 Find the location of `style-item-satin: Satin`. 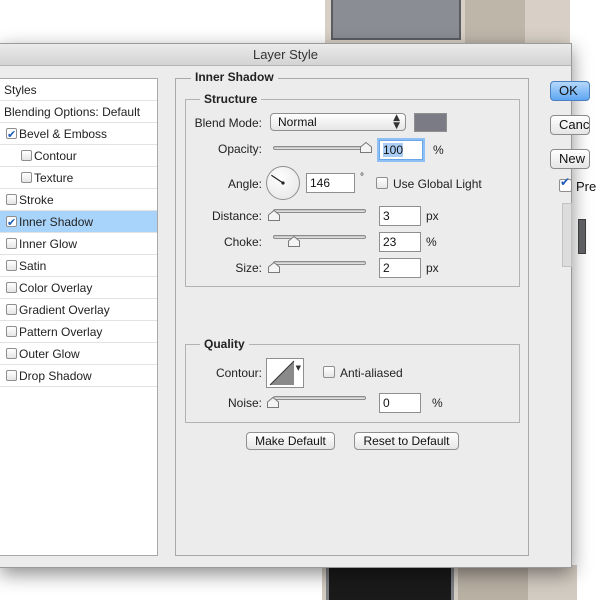

style-item-satin: Satin is located at coordinates (78, 266).